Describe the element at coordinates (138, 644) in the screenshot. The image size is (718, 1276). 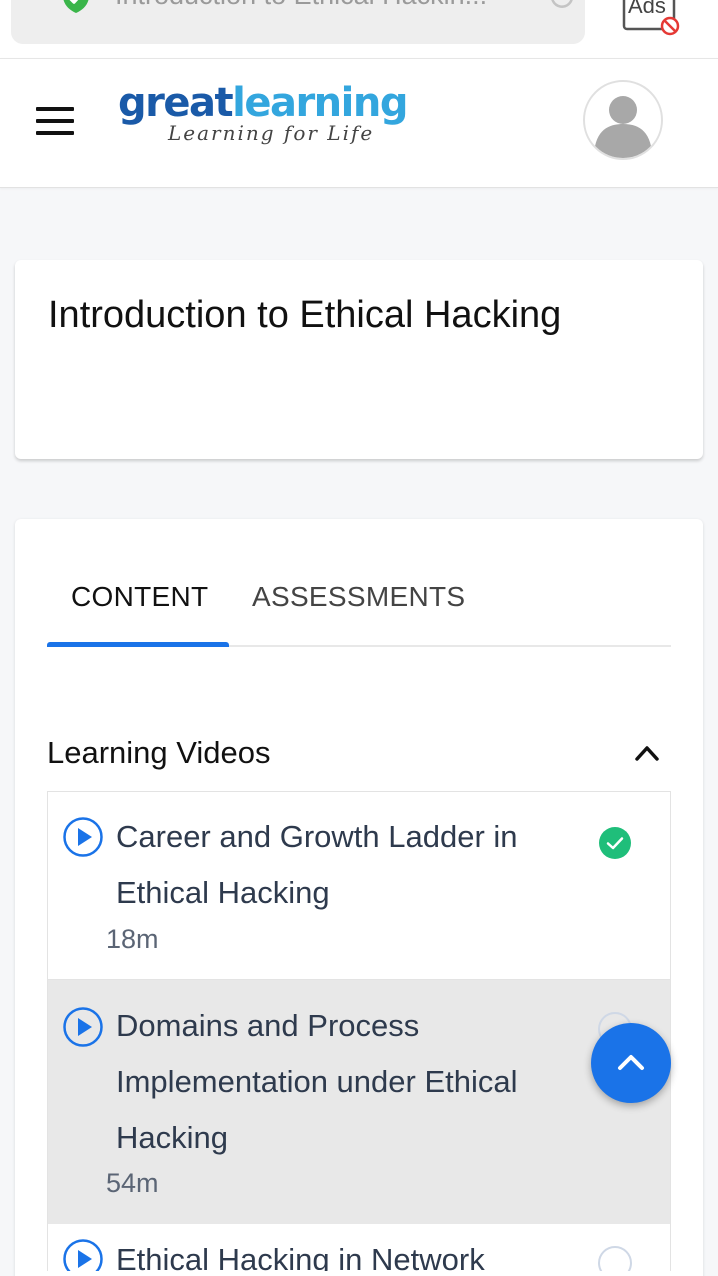
I see `active-tab-indicator` at that location.